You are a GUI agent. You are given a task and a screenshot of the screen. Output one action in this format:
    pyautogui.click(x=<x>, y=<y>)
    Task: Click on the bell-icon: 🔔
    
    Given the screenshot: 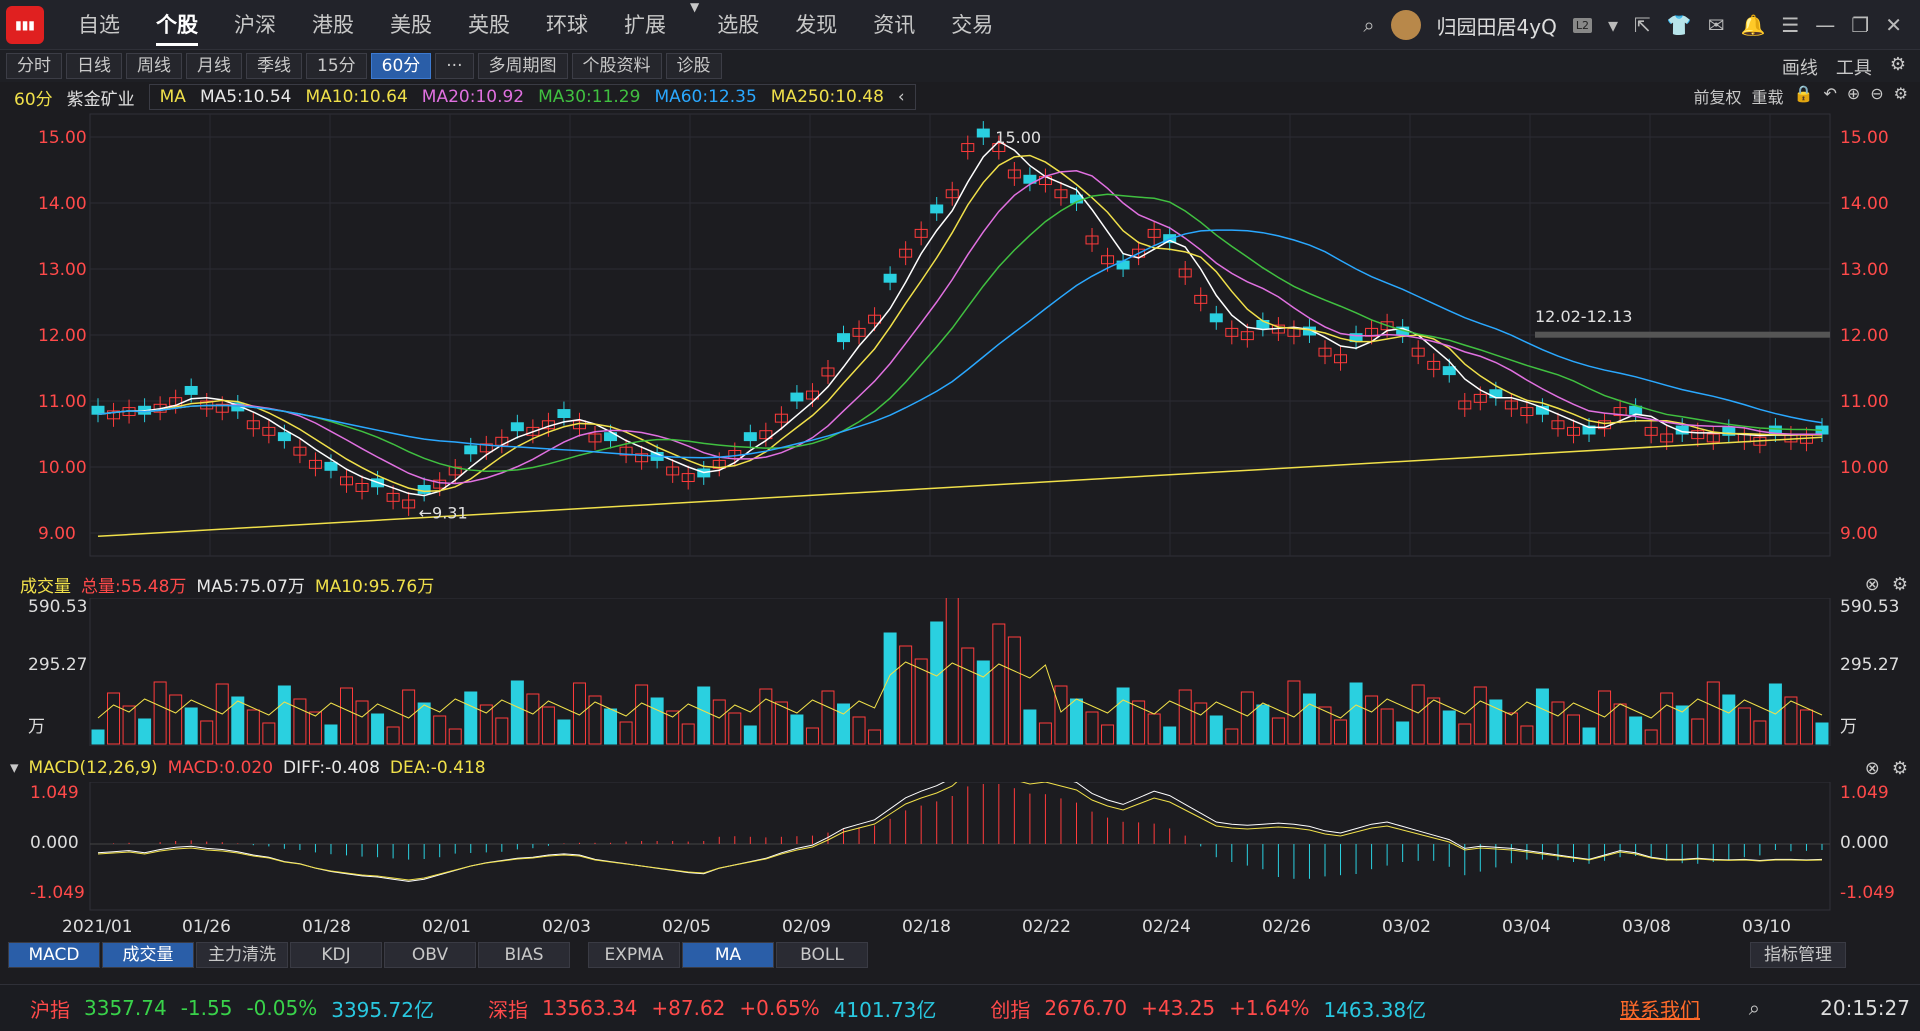 What is the action you would take?
    pyautogui.click(x=1752, y=25)
    